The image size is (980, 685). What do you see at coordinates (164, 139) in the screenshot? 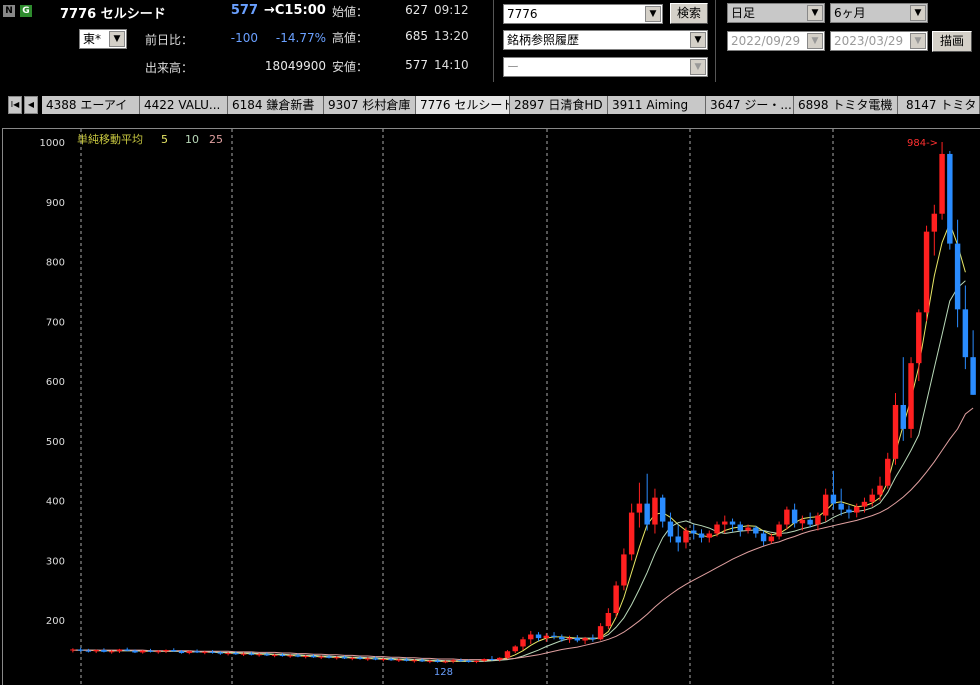
I see `ma-legend-5: 5` at bounding box center [164, 139].